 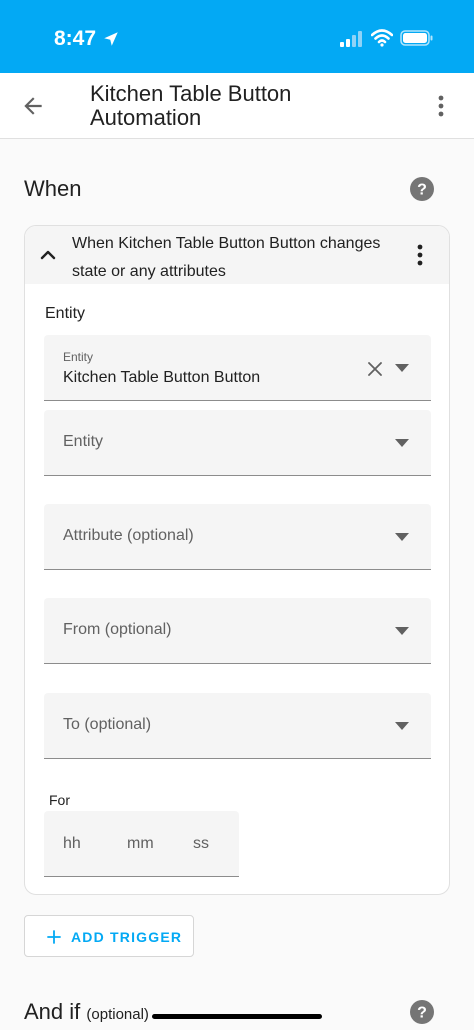 I want to click on status-bar: 8:47, so click(x=237, y=36).